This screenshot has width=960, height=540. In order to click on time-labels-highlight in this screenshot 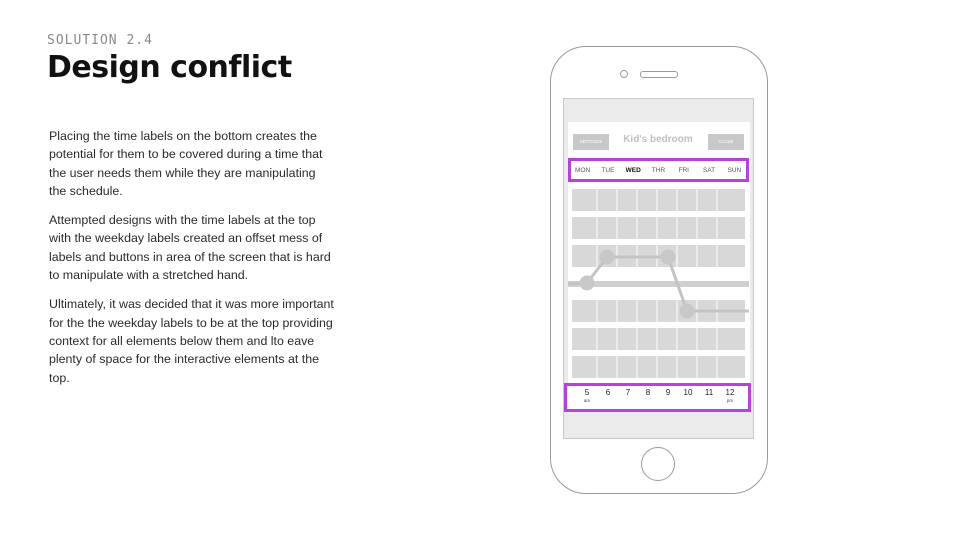, I will do `click(657, 397)`.